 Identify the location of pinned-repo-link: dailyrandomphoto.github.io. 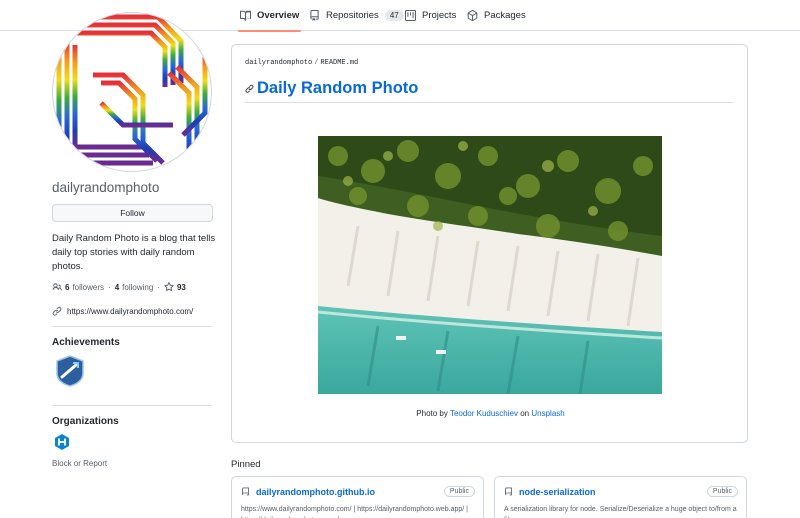
(308, 492).